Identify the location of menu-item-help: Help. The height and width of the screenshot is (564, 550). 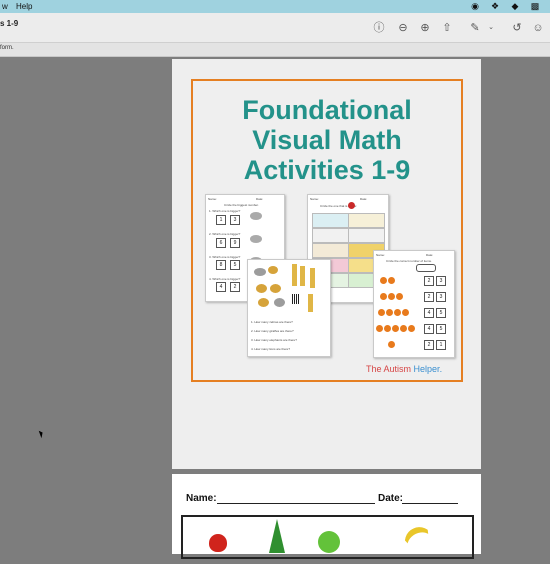
(24, 6).